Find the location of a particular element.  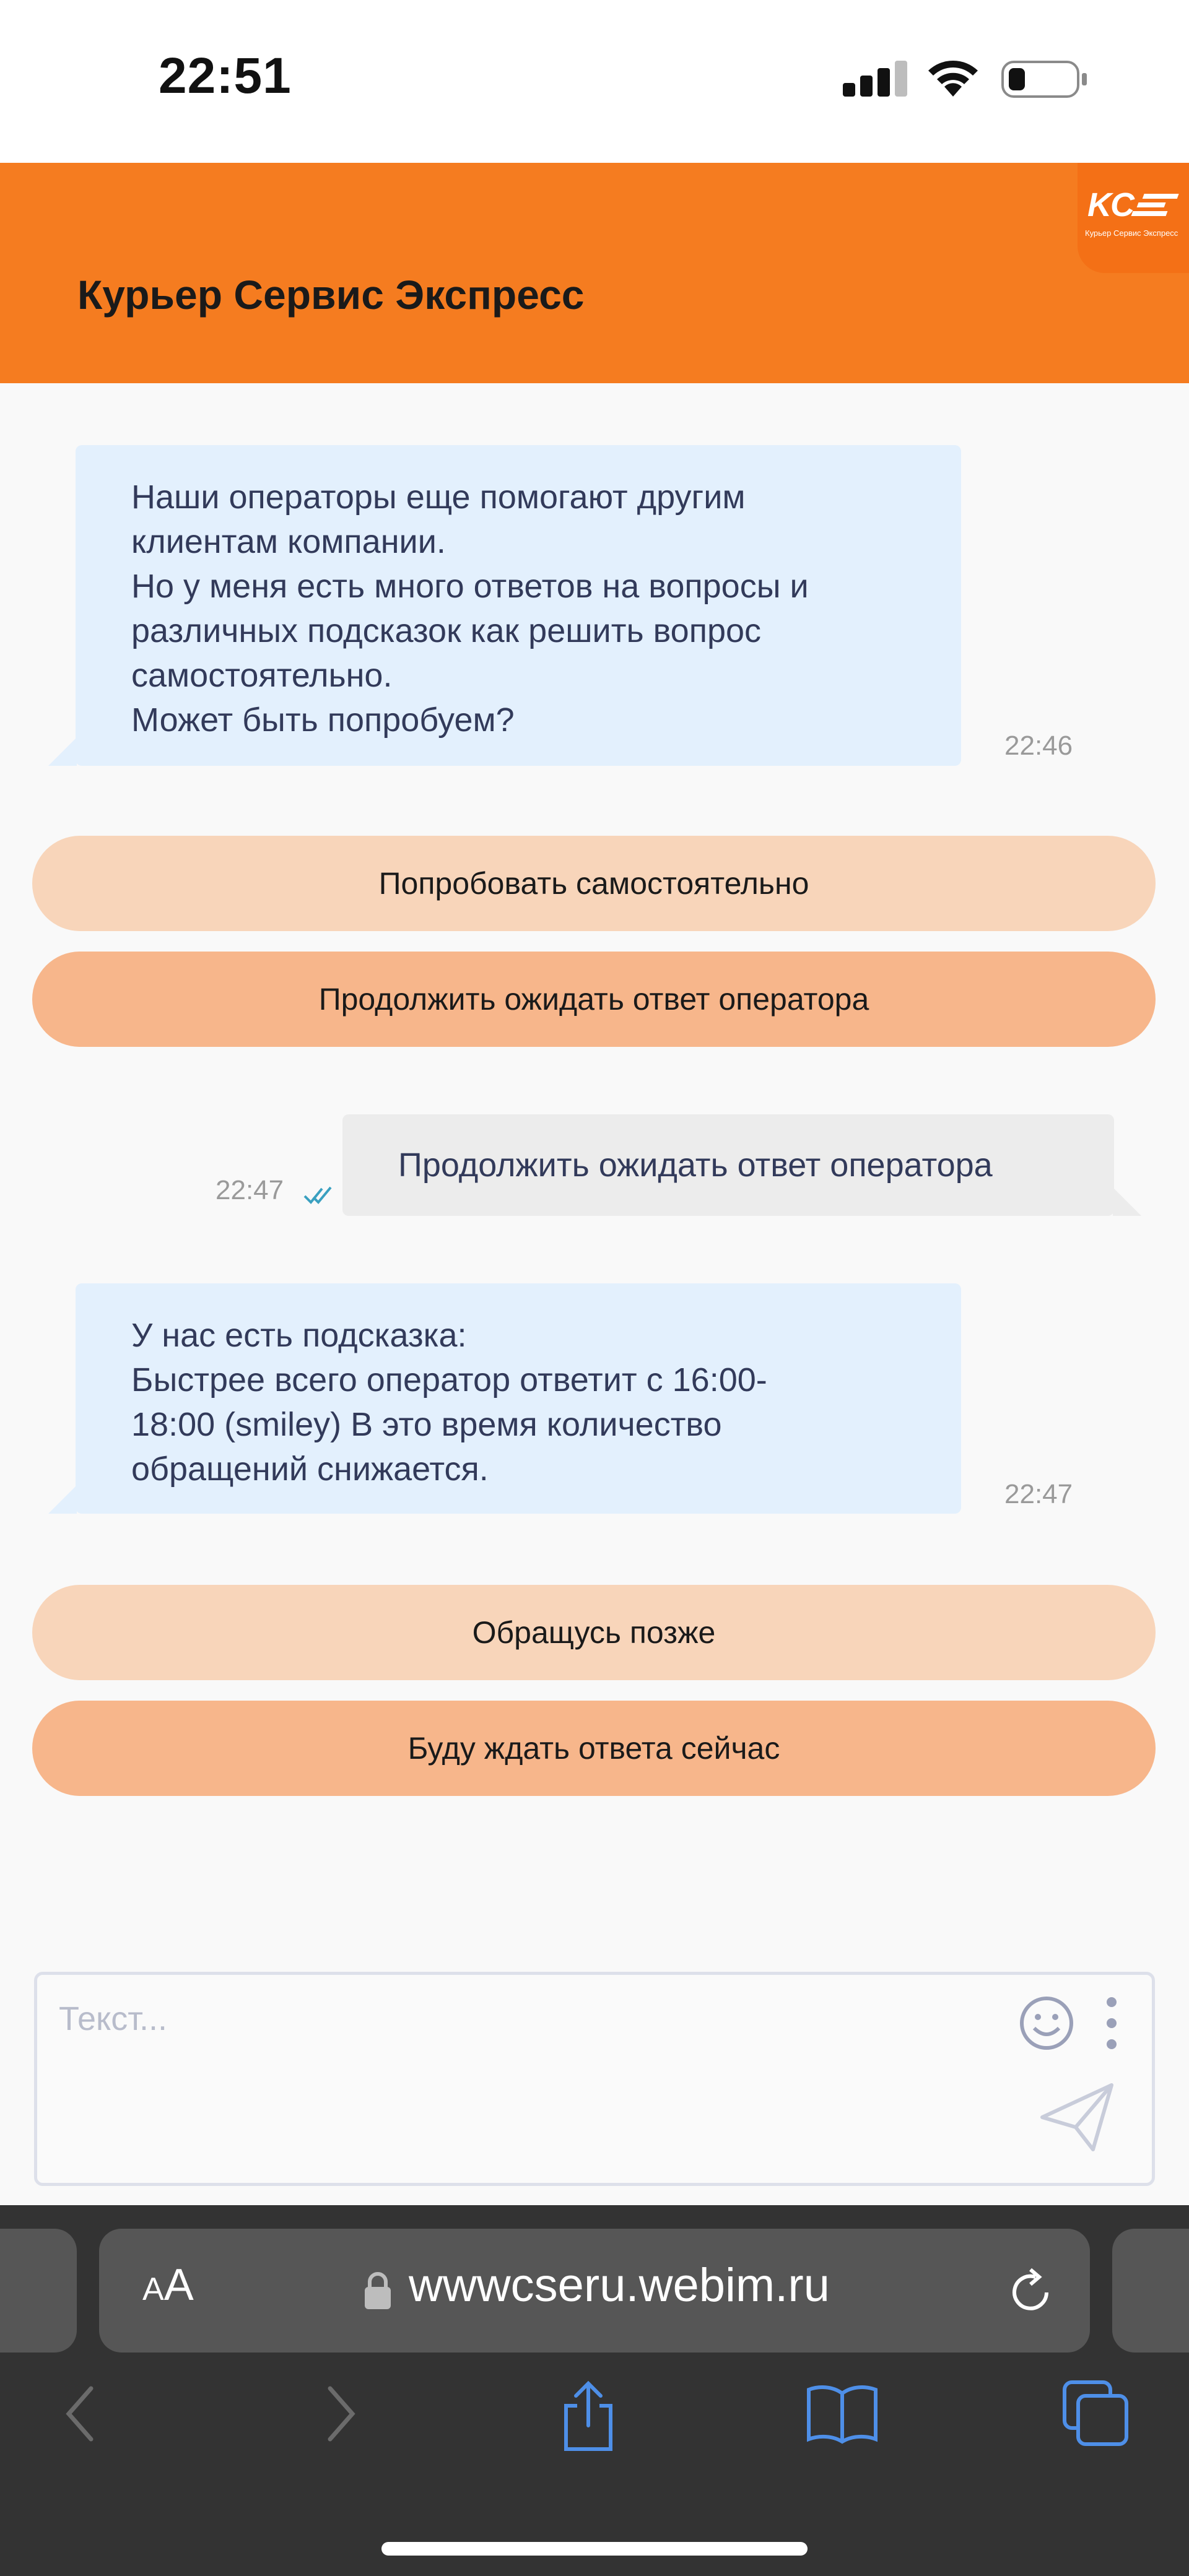

smiley-icon is located at coordinates (1047, 2023).